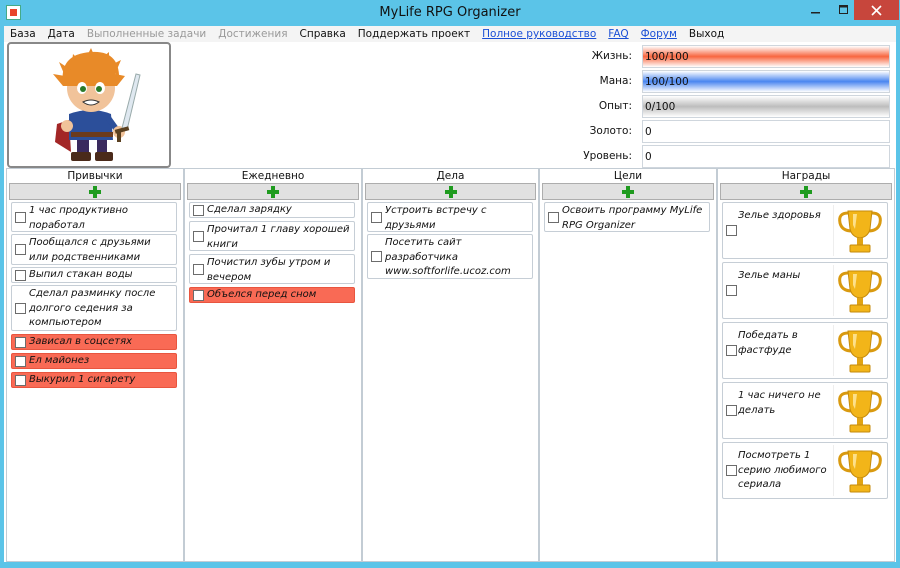  I want to click on gold-value: 0, so click(648, 132).